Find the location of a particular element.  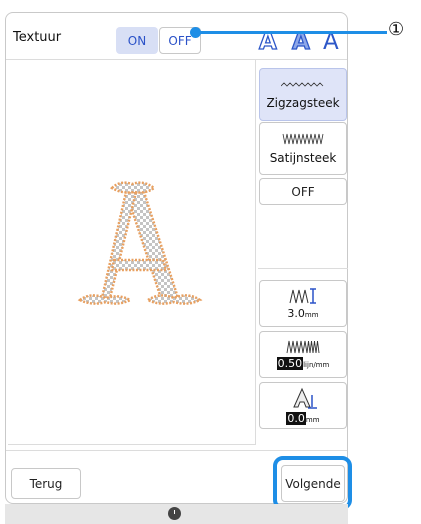

stitch-density-value: 0.50lijn/mm is located at coordinates (303, 363).